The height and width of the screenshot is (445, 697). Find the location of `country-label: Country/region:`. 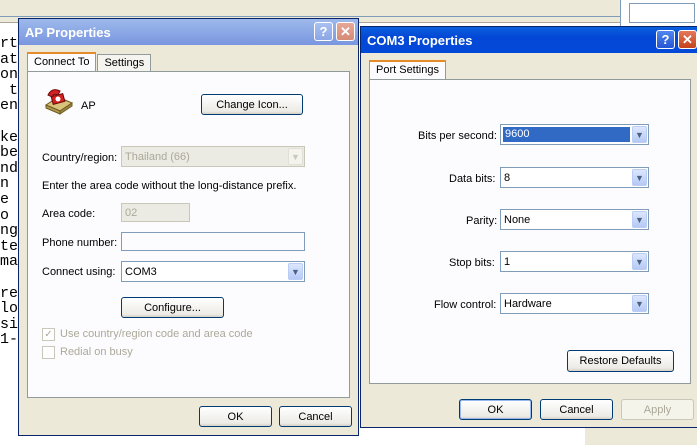

country-label: Country/region: is located at coordinates (80, 158).